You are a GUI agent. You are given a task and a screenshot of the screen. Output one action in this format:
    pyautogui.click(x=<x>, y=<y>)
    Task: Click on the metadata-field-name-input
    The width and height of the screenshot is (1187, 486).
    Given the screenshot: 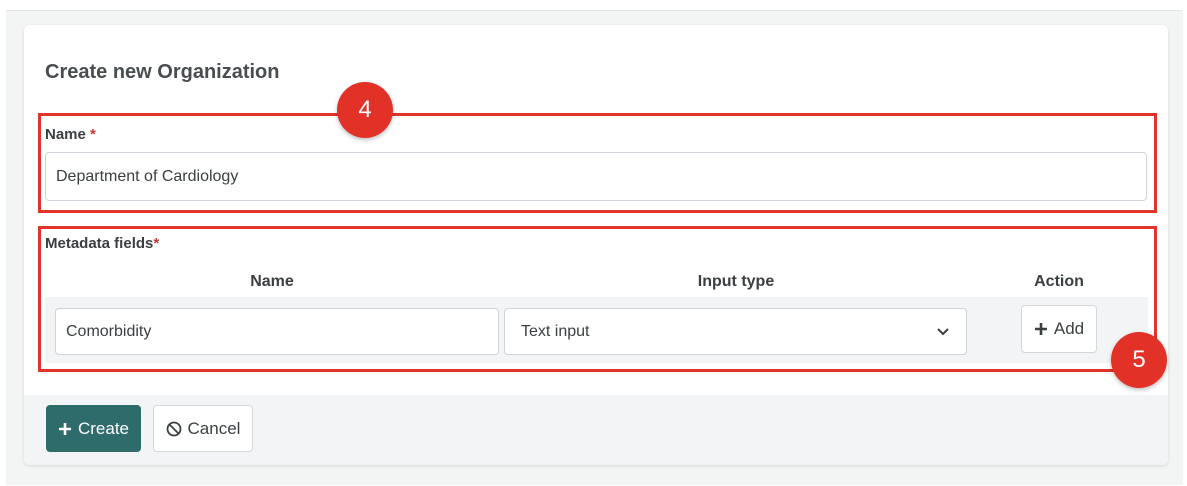 What is the action you would take?
    pyautogui.click(x=277, y=331)
    